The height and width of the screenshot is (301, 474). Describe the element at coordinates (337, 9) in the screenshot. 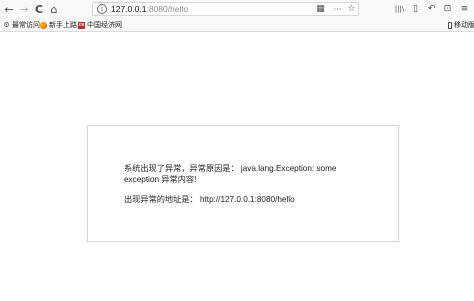

I see `page-actions-icon: ···` at that location.